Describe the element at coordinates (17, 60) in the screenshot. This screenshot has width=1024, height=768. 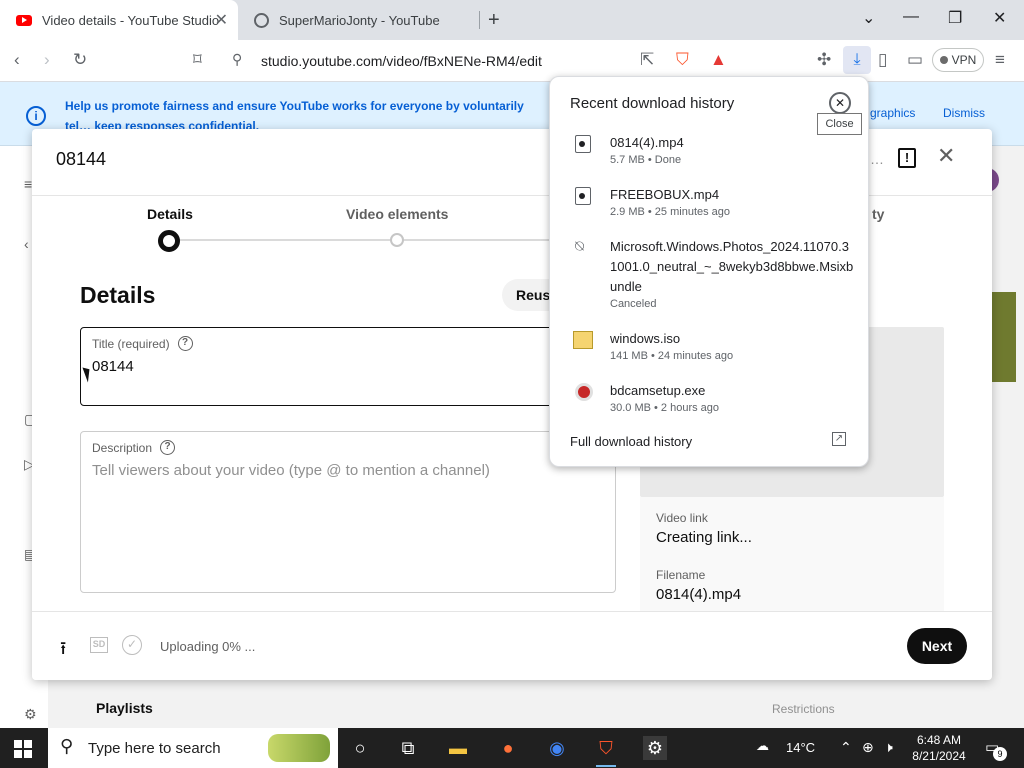
I see `back-arrow-icon: ‹` at that location.